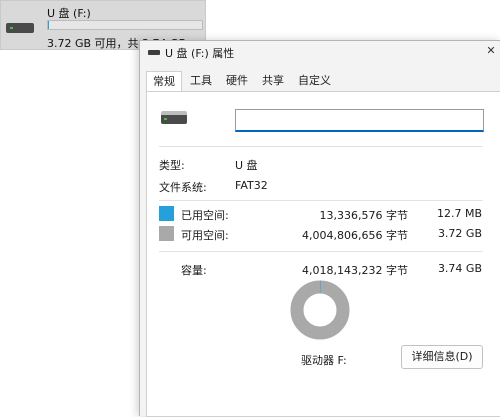 Image resolution: width=500 pixels, height=417 pixels. Describe the element at coordinates (237, 81) in the screenshot. I see `tab-hardware: 硬件` at that location.